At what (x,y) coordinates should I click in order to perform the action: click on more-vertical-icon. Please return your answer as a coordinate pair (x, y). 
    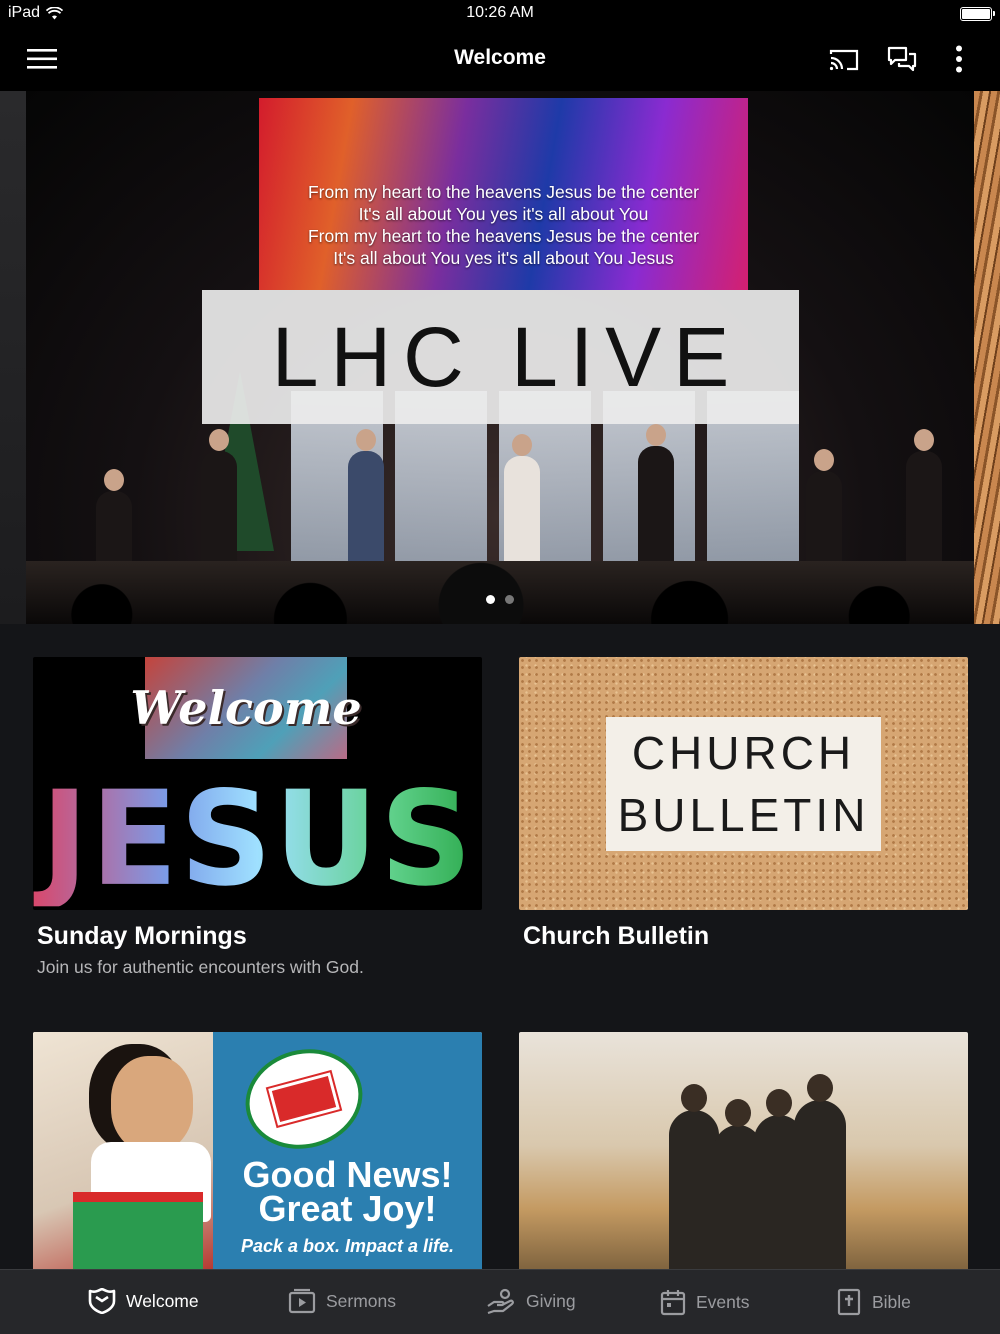
    Looking at the image, I should click on (959, 59).